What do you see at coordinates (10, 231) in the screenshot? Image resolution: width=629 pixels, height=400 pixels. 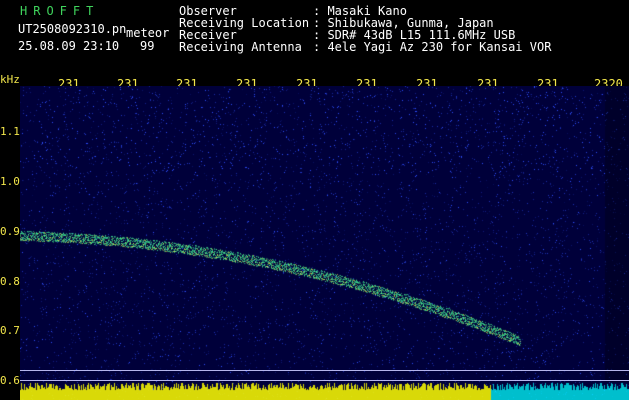 I see `y-tick-0-9: 0.9` at bounding box center [10, 231].